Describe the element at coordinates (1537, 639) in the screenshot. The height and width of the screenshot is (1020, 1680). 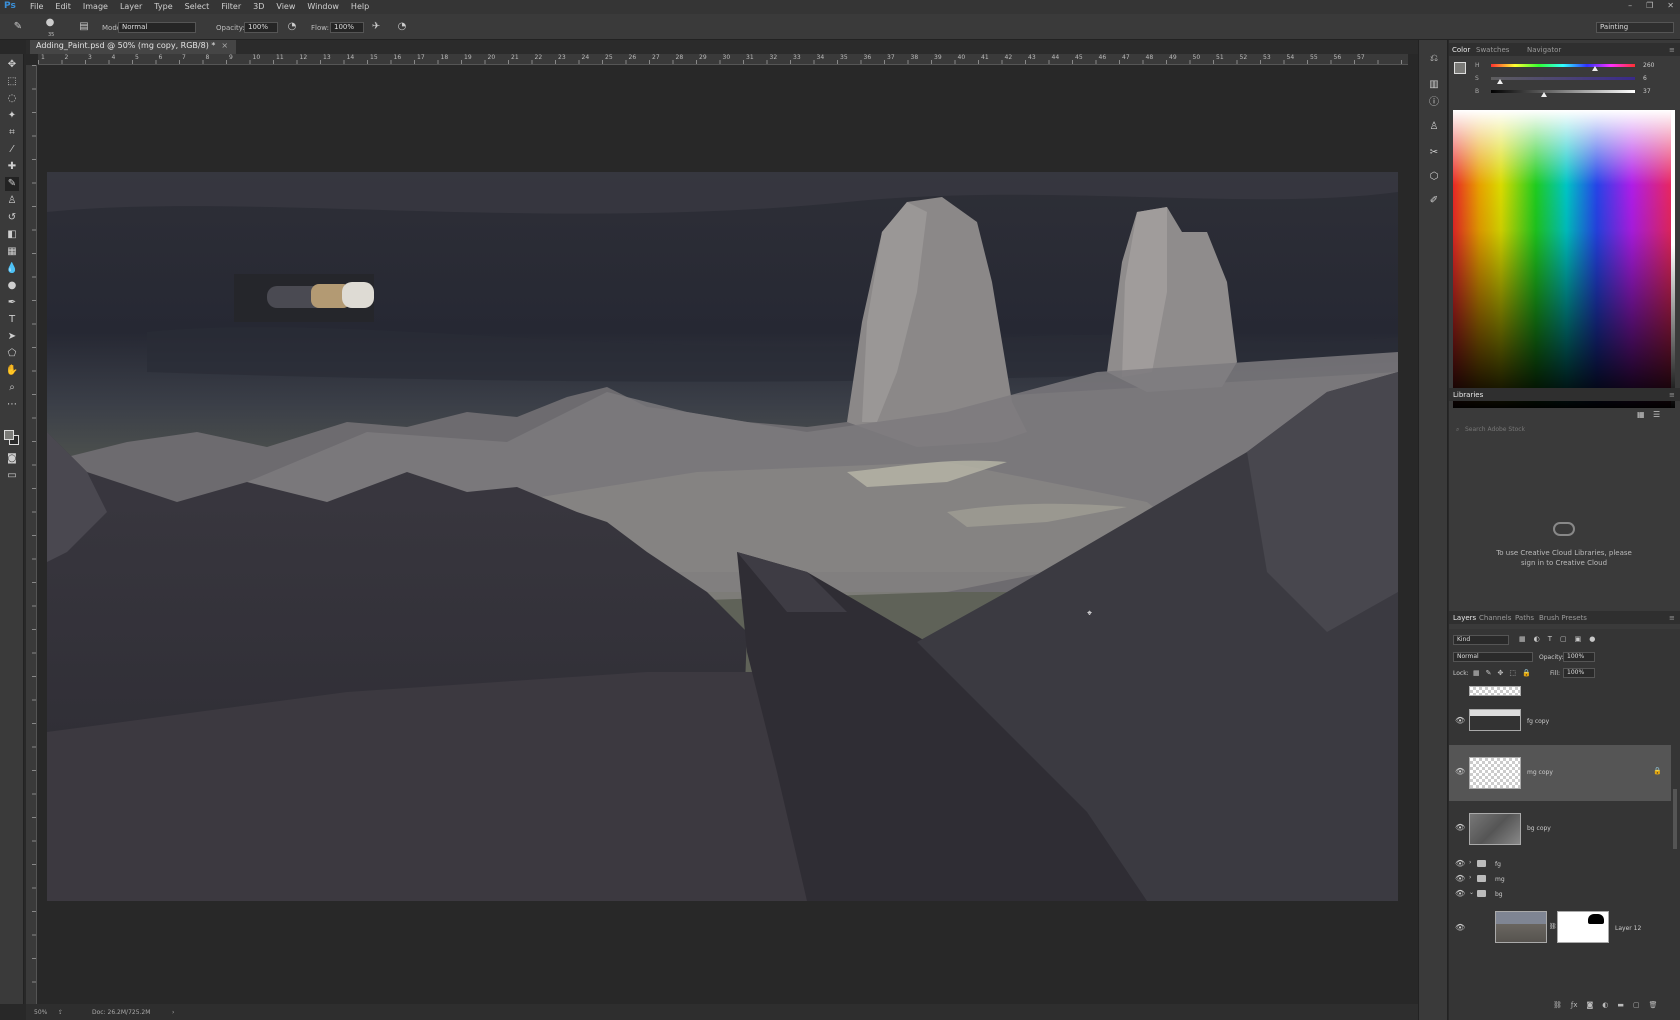
I see `filter-adjustment-icon: ◐` at that location.